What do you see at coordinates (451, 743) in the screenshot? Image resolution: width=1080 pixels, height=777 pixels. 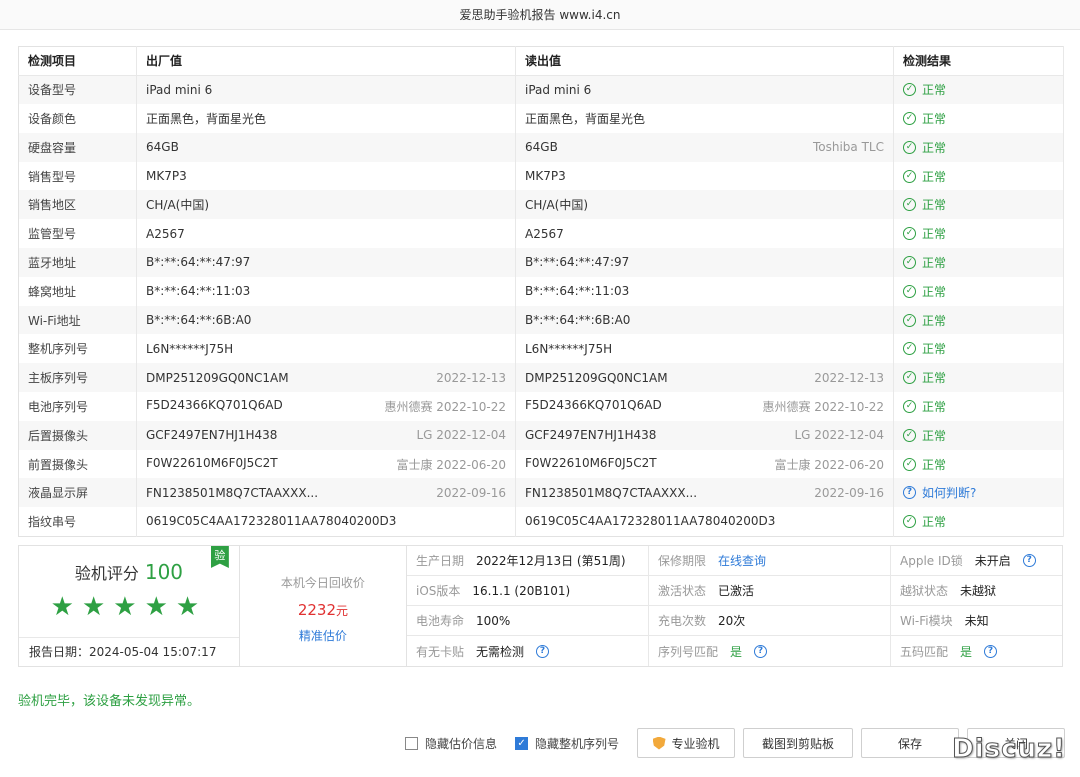 I see `hide-price-checkbox: 隐藏估价信息` at bounding box center [451, 743].